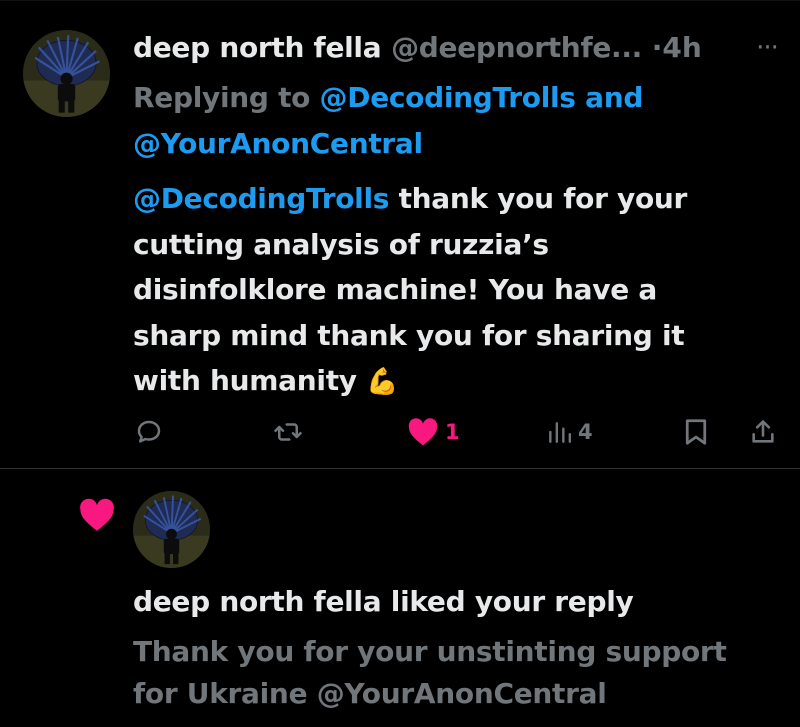  What do you see at coordinates (560, 432) in the screenshot?
I see `views-icon` at bounding box center [560, 432].